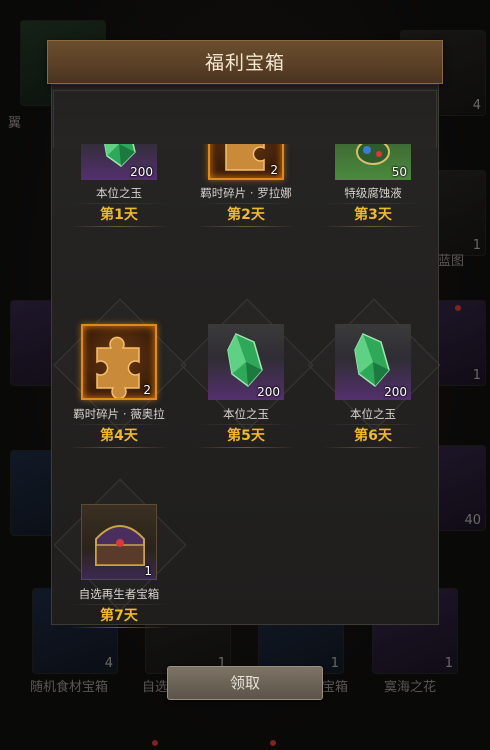 Image resolution: width=490 pixels, height=750 pixels. I want to click on reward-day-6: 200 本位之玉 第6天, so click(374, 386).